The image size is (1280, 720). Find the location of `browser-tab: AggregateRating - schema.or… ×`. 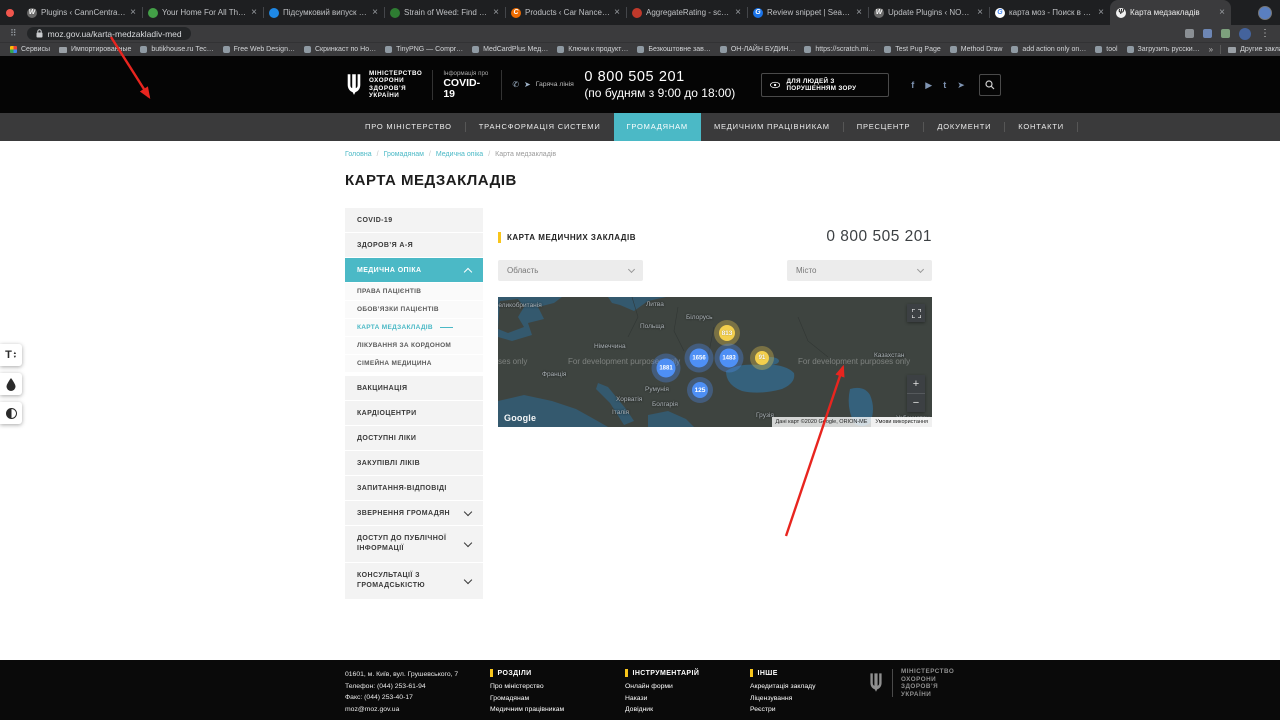

browser-tab: AggregateRating - schema.or… × is located at coordinates (686, 12).